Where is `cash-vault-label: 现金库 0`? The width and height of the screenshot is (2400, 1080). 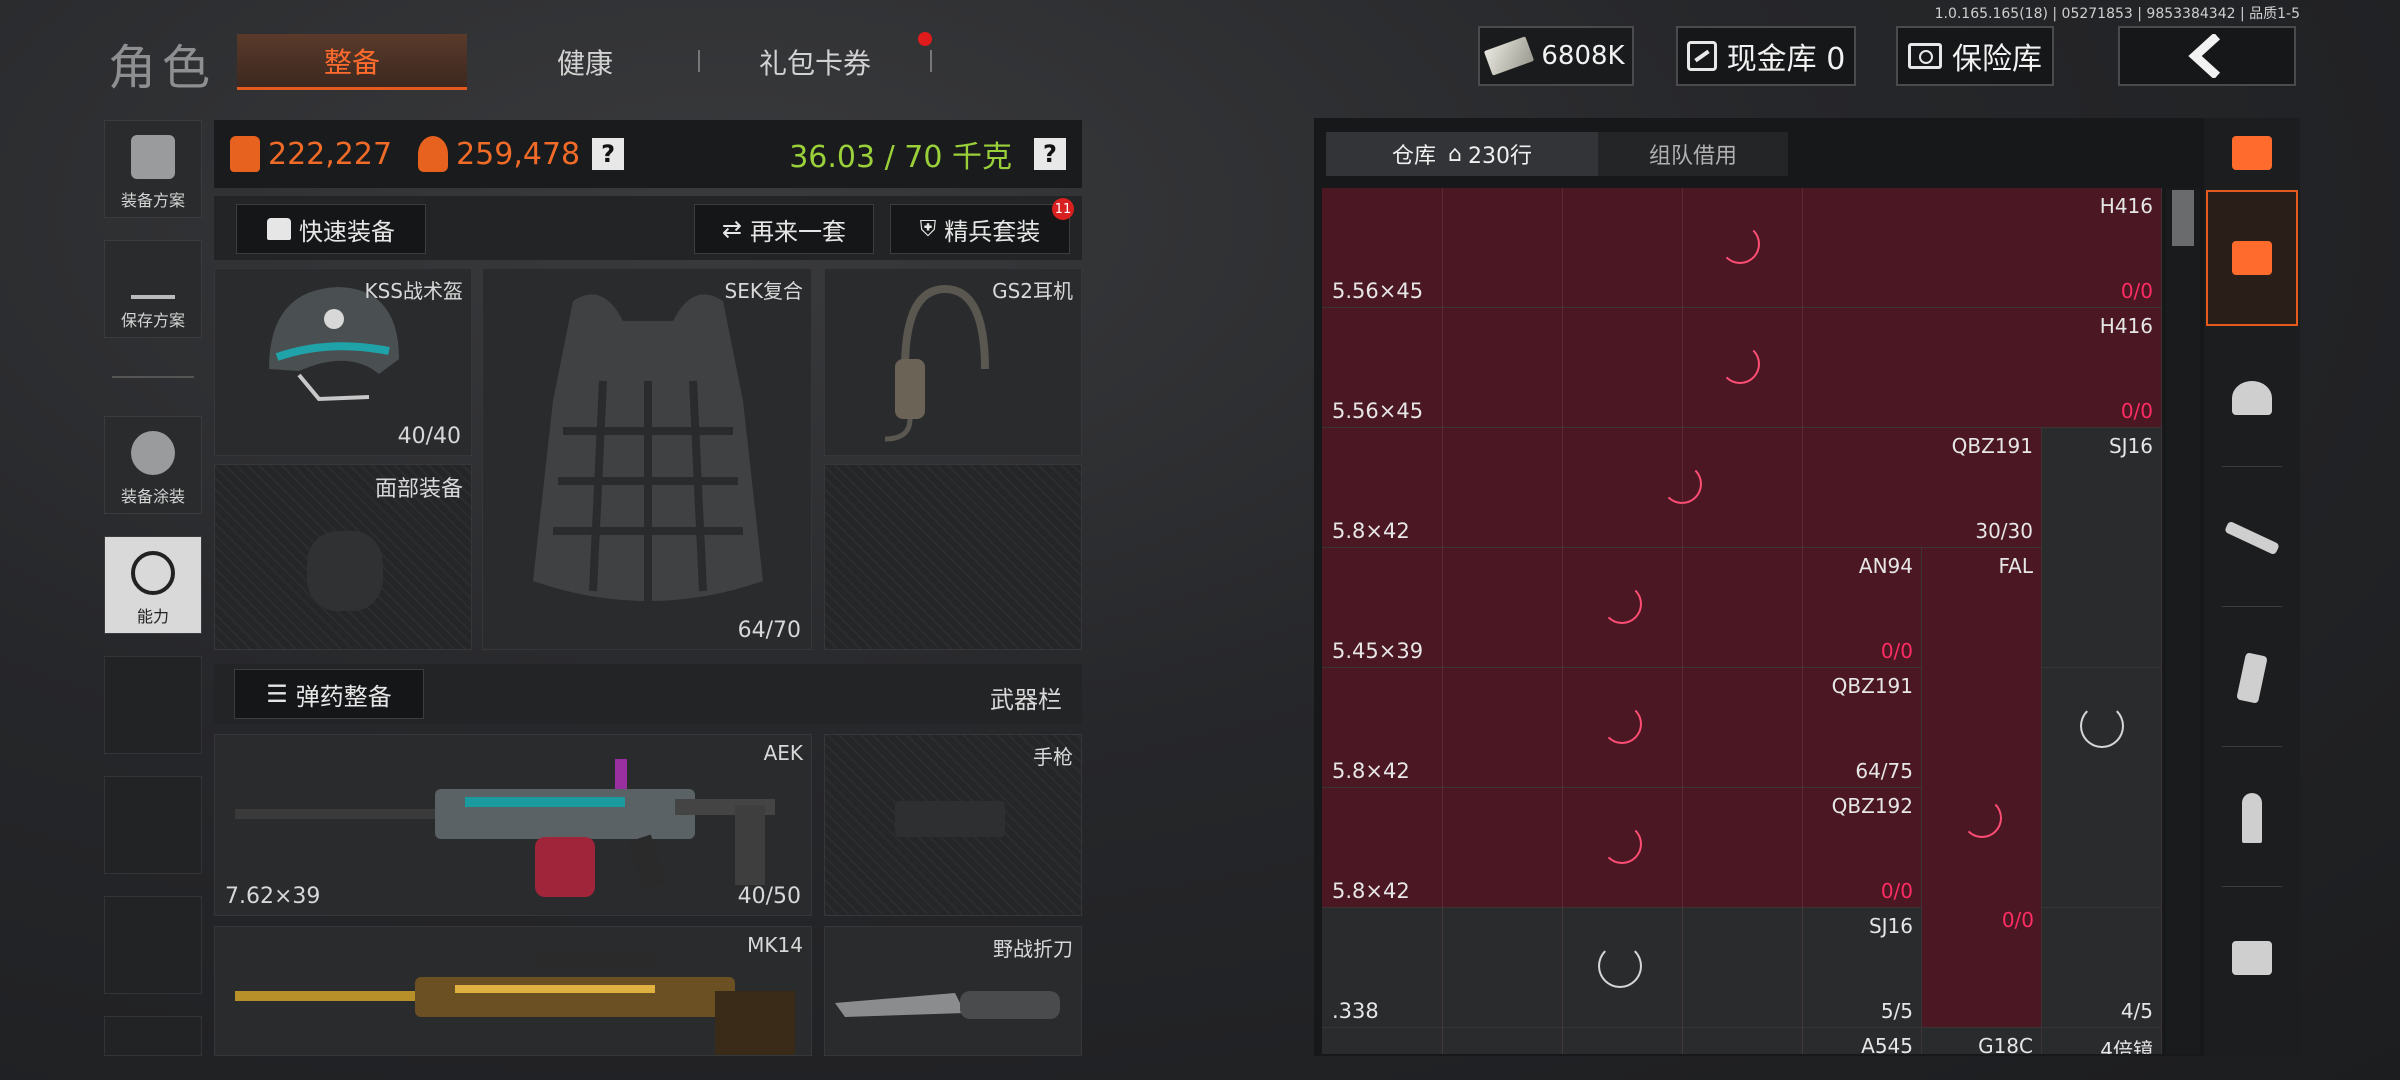 cash-vault-label: 现金库 0 is located at coordinates (1786, 59).